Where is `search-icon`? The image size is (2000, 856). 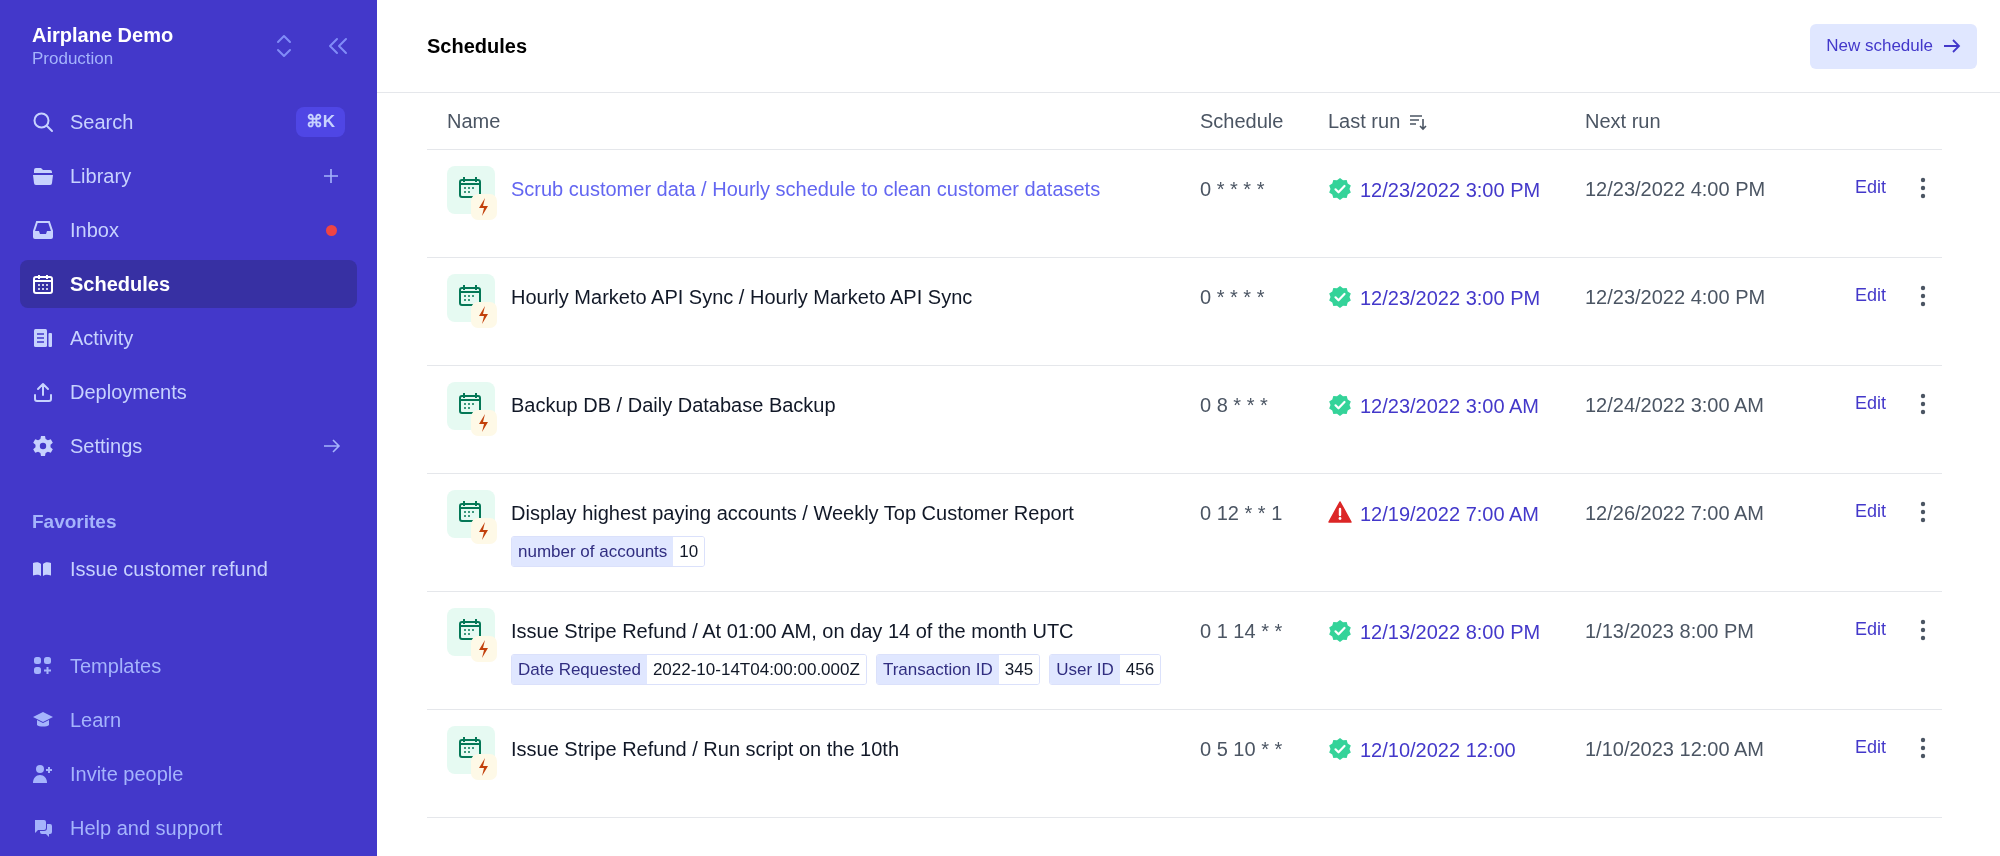
search-icon is located at coordinates (43, 122).